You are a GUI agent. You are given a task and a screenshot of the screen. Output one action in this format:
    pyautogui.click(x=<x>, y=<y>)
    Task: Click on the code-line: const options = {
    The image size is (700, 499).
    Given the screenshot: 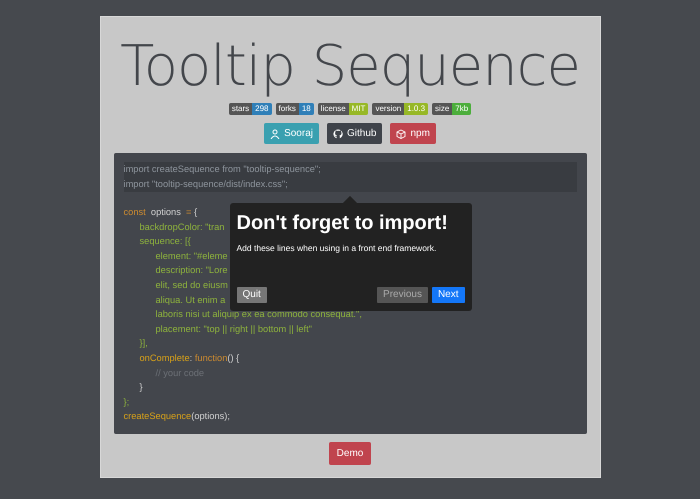 What is the action you would take?
    pyautogui.click(x=161, y=212)
    